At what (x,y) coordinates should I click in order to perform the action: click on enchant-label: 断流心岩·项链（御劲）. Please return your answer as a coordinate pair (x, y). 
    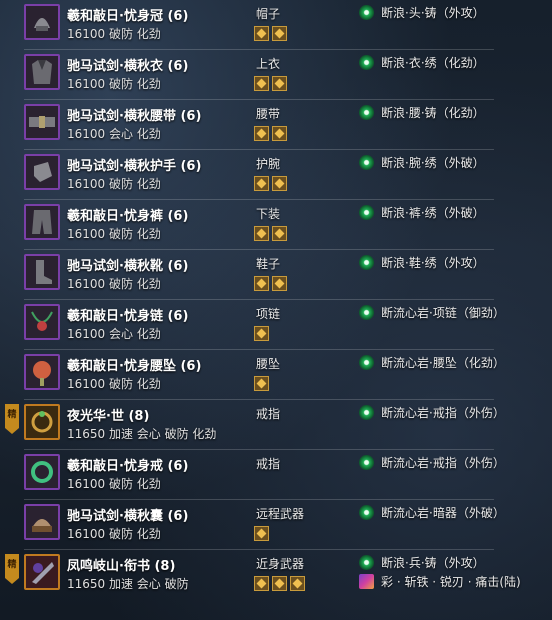
    Looking at the image, I should click on (443, 313).